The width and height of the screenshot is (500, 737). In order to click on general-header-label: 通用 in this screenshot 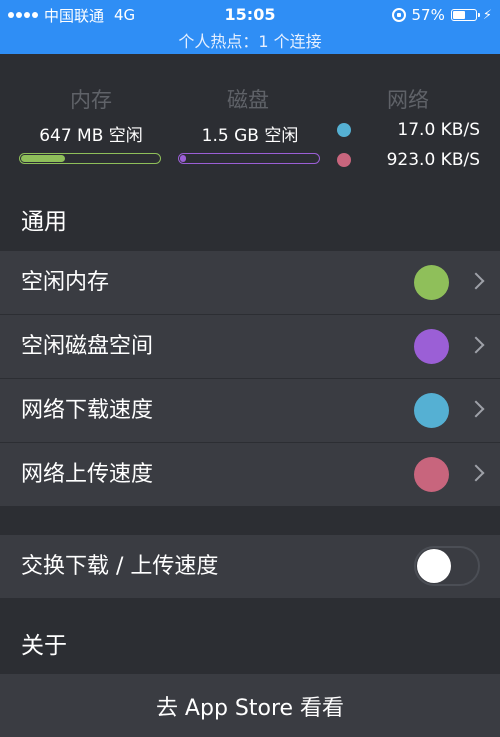, I will do `click(44, 222)`.